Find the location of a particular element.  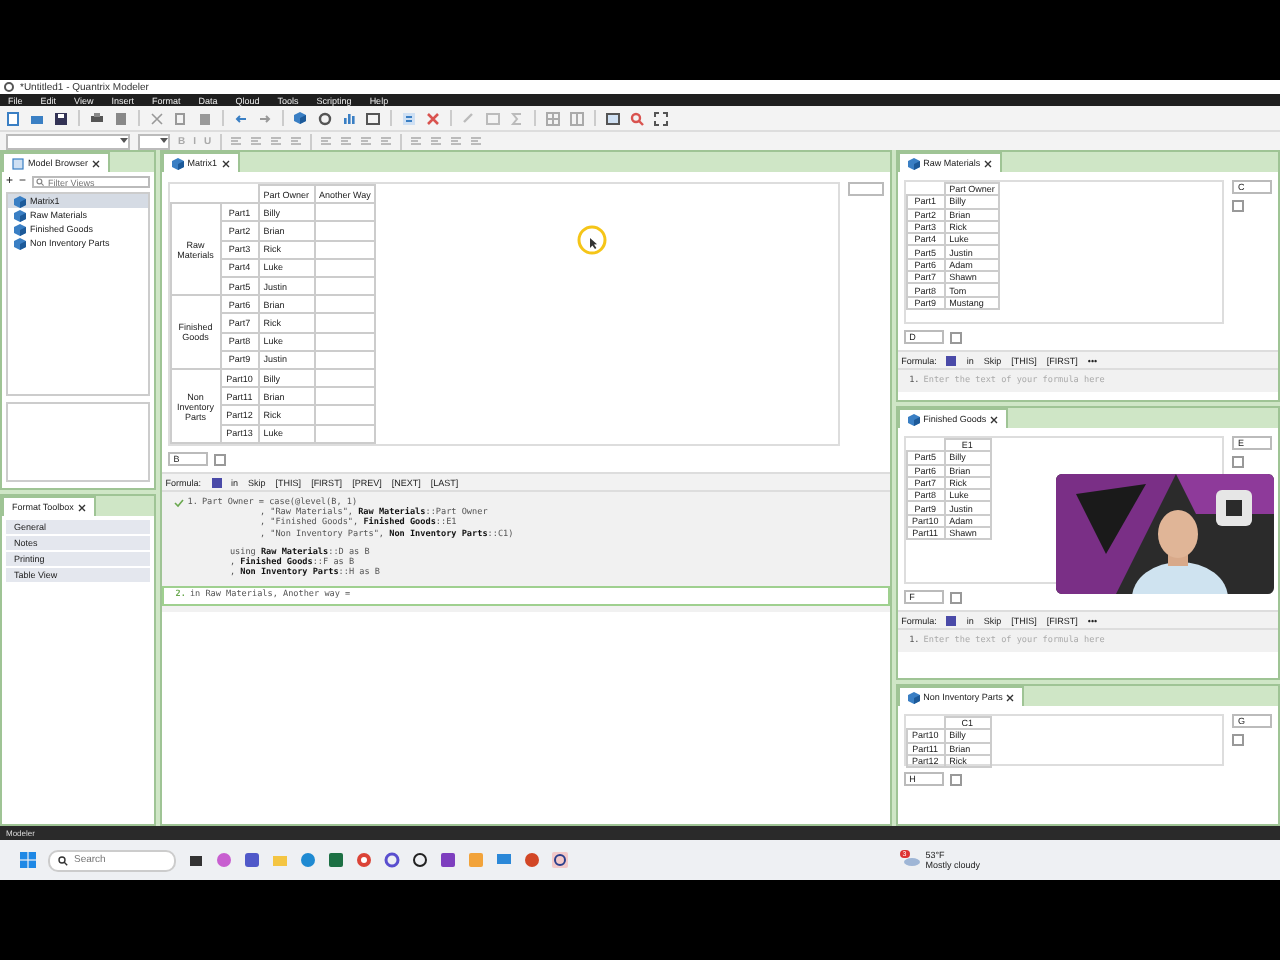

chart-icon is located at coordinates (349, 118).